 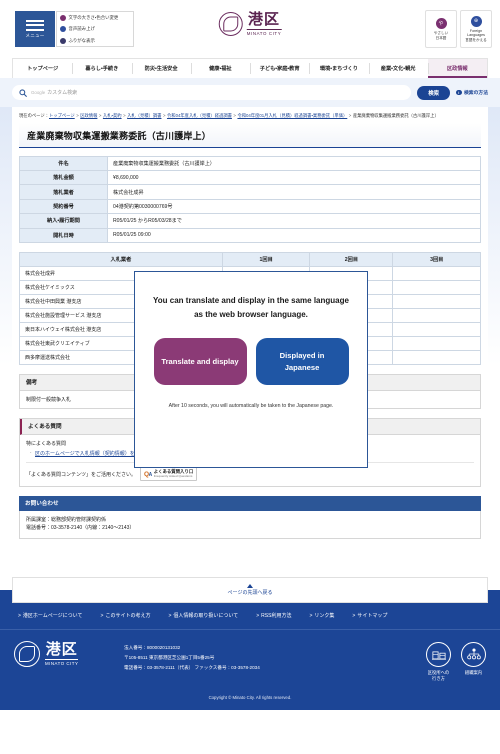 What do you see at coordinates (63, 17) in the screenshot?
I see `contrast-icon` at bounding box center [63, 17].